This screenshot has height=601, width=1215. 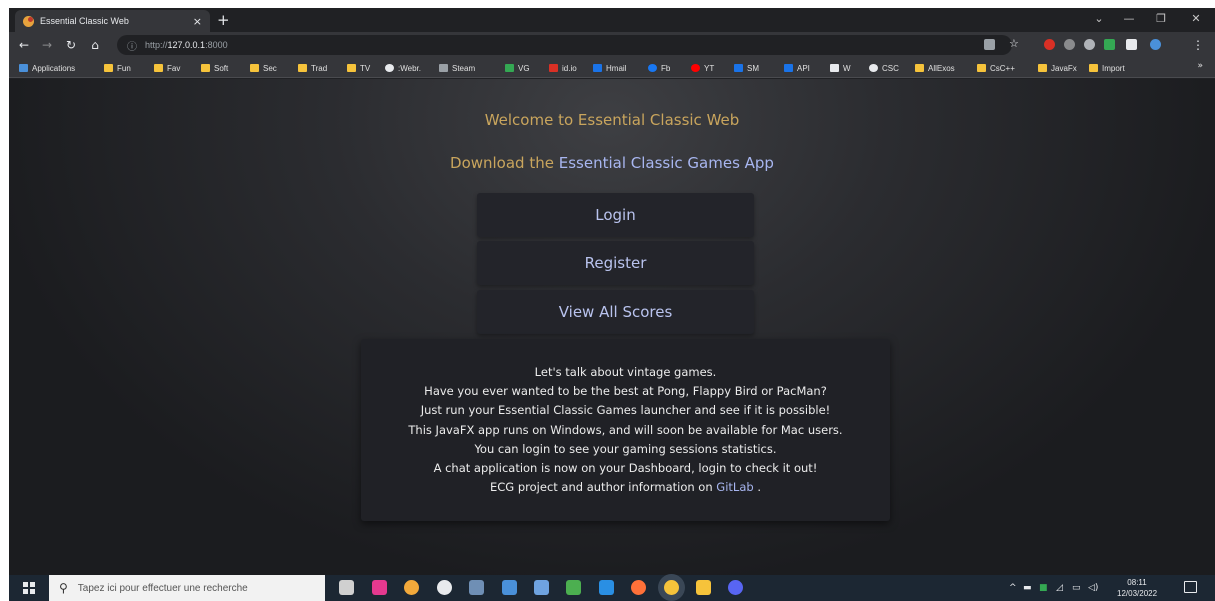 I want to click on home-button: ⌂, so click(x=95, y=45).